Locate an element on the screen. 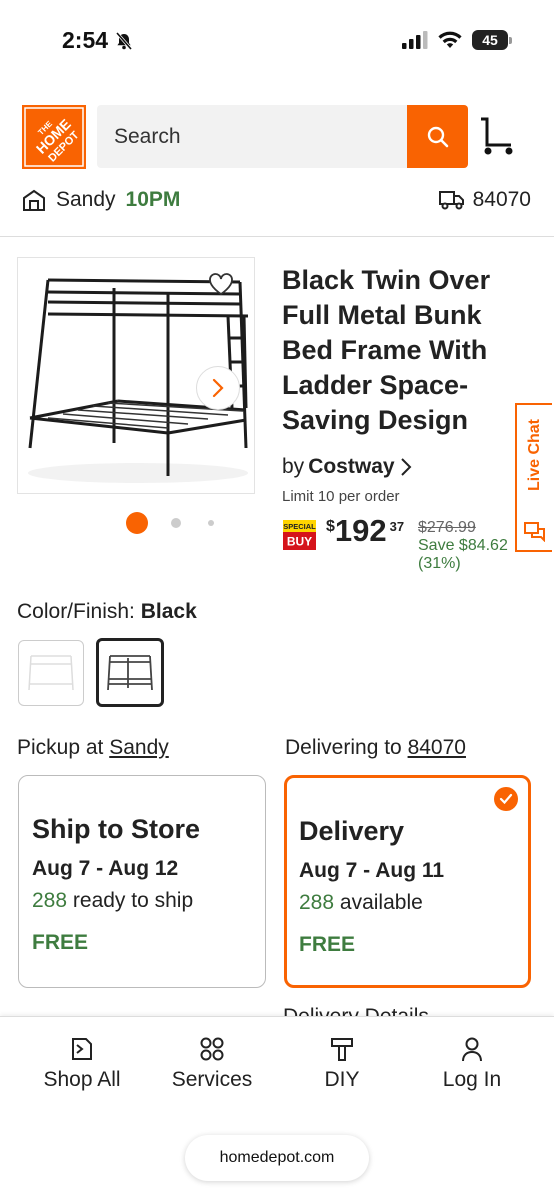  save-percent: (31%) is located at coordinates (439, 563).